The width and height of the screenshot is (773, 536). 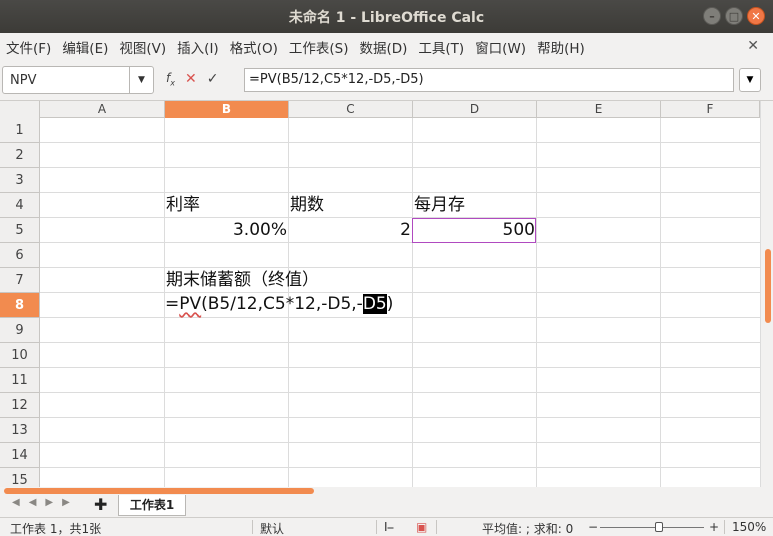 What do you see at coordinates (383, 47) in the screenshot?
I see `menu-data: 数据(D)` at bounding box center [383, 47].